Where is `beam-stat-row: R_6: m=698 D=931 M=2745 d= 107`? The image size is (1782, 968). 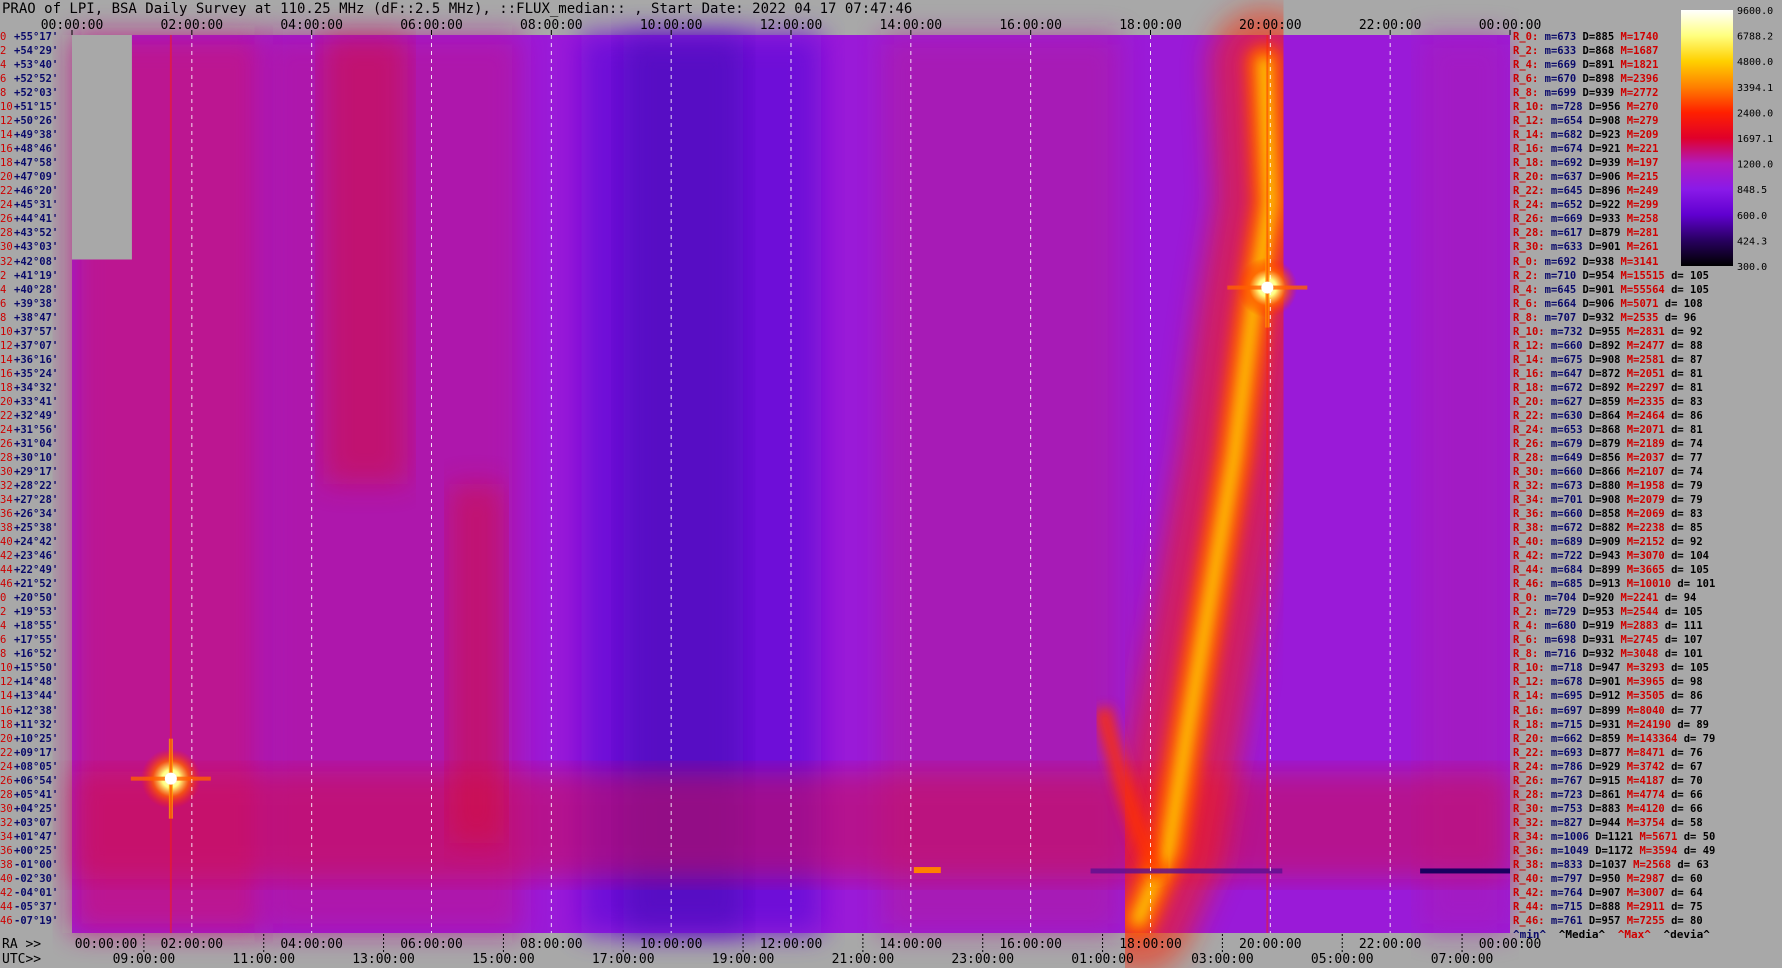 beam-stat-row: R_6: m=698 D=931 M=2745 d= 107 is located at coordinates (1608, 640).